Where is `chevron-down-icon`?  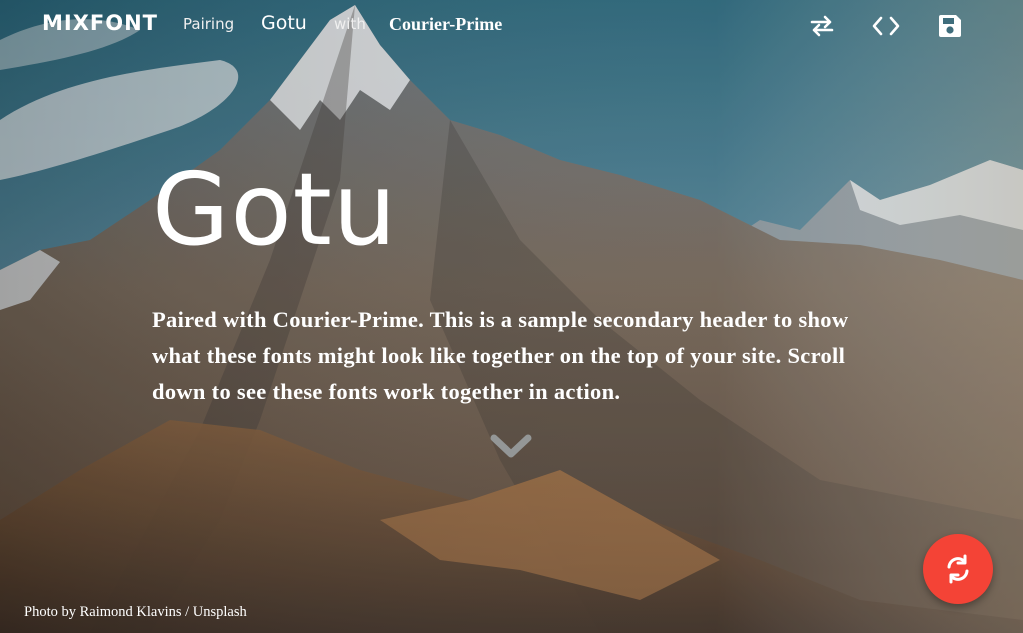 chevron-down-icon is located at coordinates (511, 446).